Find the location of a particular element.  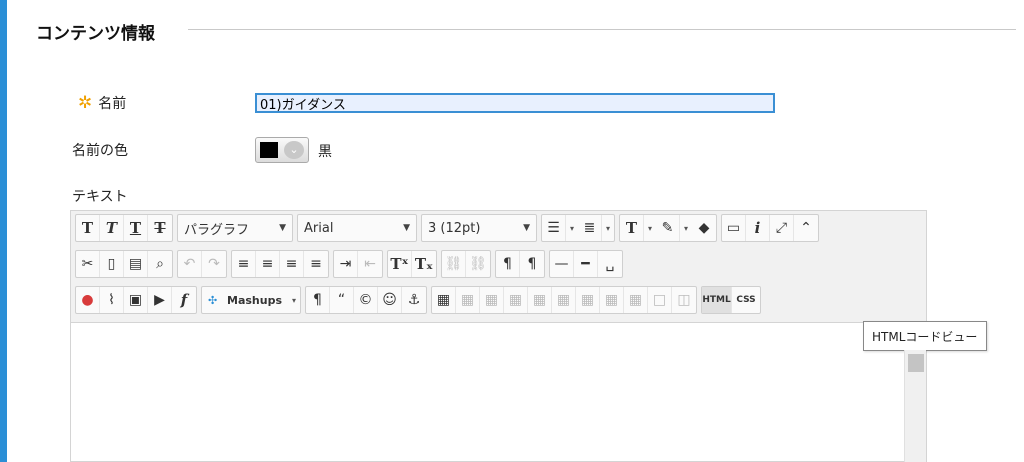

copyright-icon: © is located at coordinates (366, 300).